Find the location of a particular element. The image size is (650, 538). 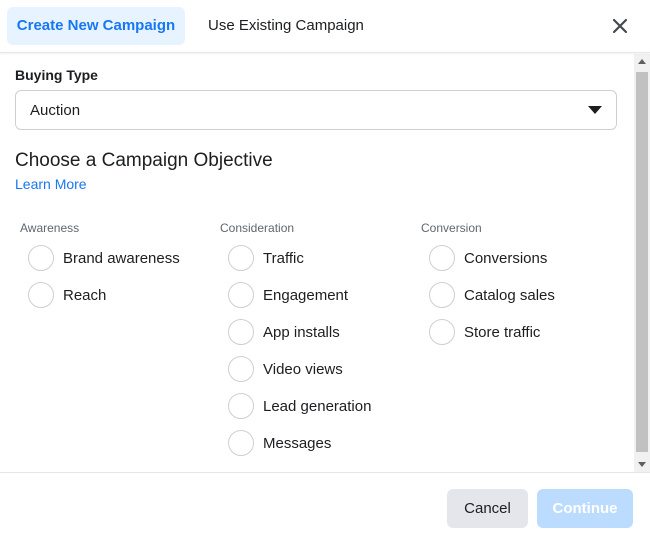

learn-more-link: Learn More is located at coordinates (51, 184).